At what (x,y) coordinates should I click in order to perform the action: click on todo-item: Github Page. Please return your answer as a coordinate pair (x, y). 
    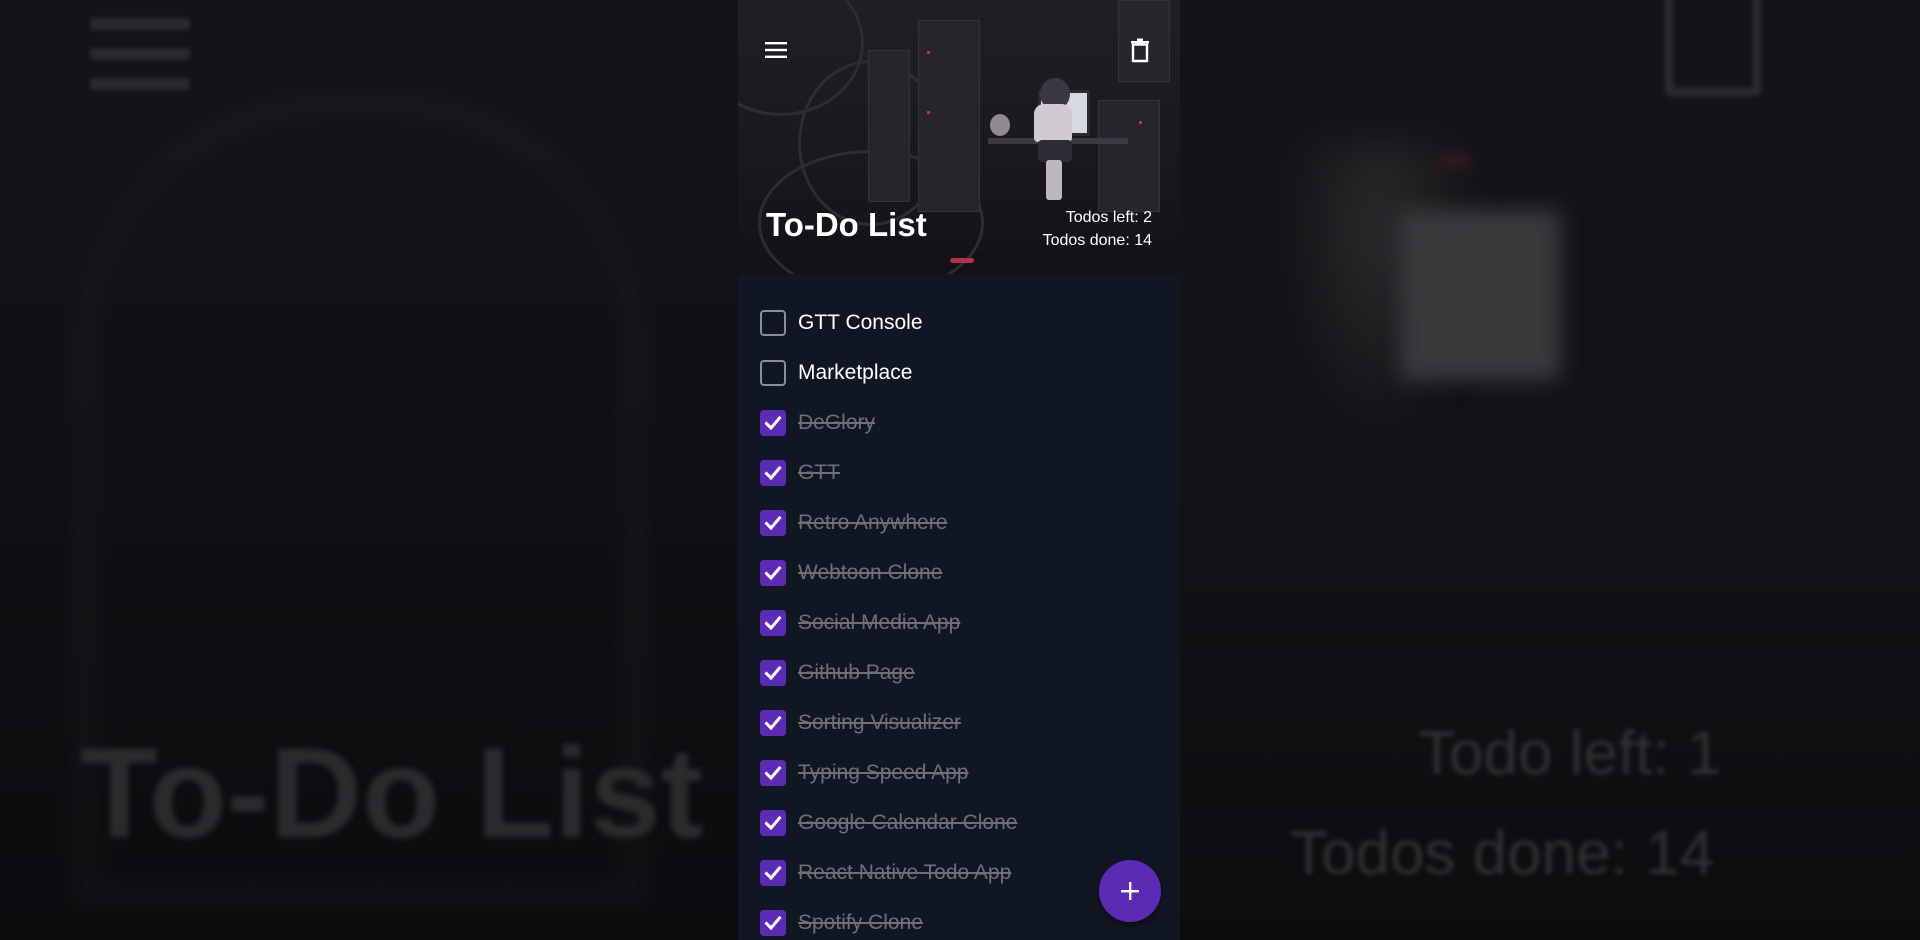
    Looking at the image, I should click on (959, 673).